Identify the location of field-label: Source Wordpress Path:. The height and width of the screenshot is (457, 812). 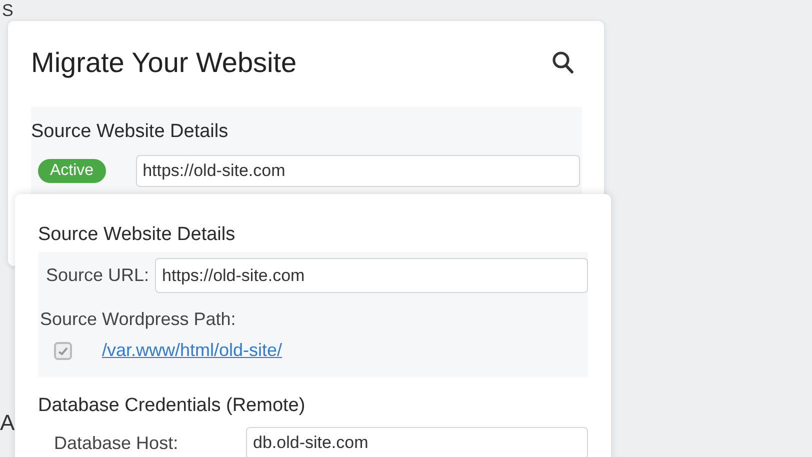
(138, 319).